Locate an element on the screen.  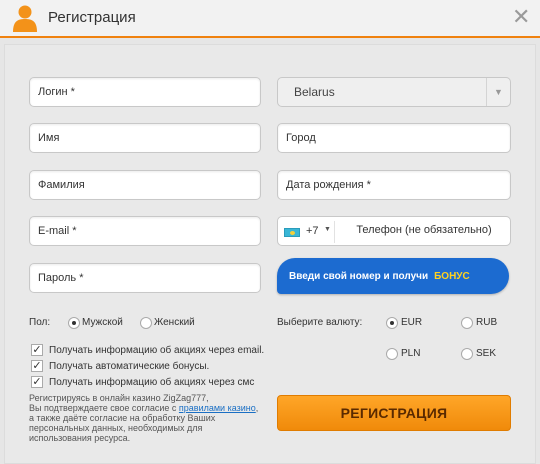
gender-label: Пол: is located at coordinates (40, 322).